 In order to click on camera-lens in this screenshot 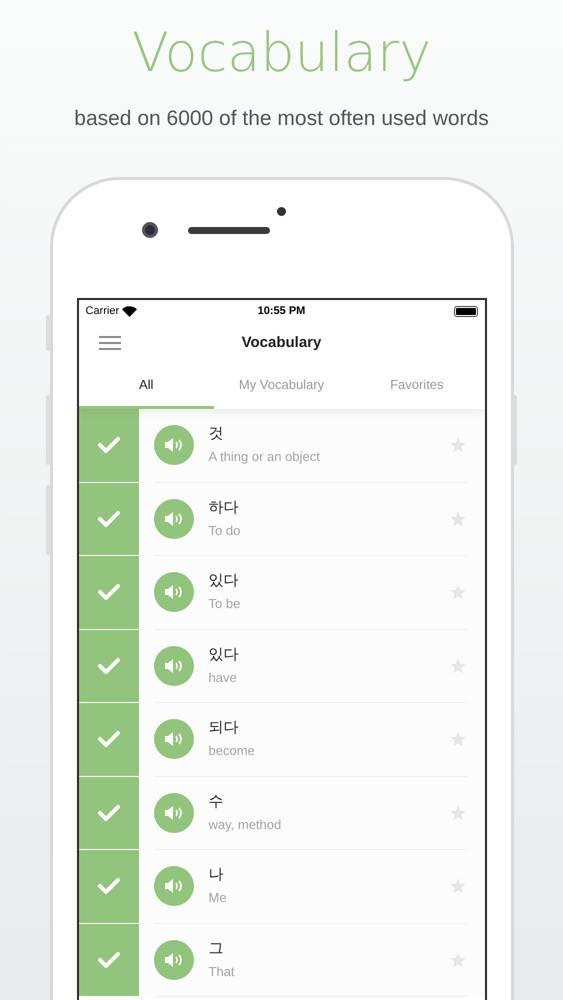, I will do `click(150, 230)`.